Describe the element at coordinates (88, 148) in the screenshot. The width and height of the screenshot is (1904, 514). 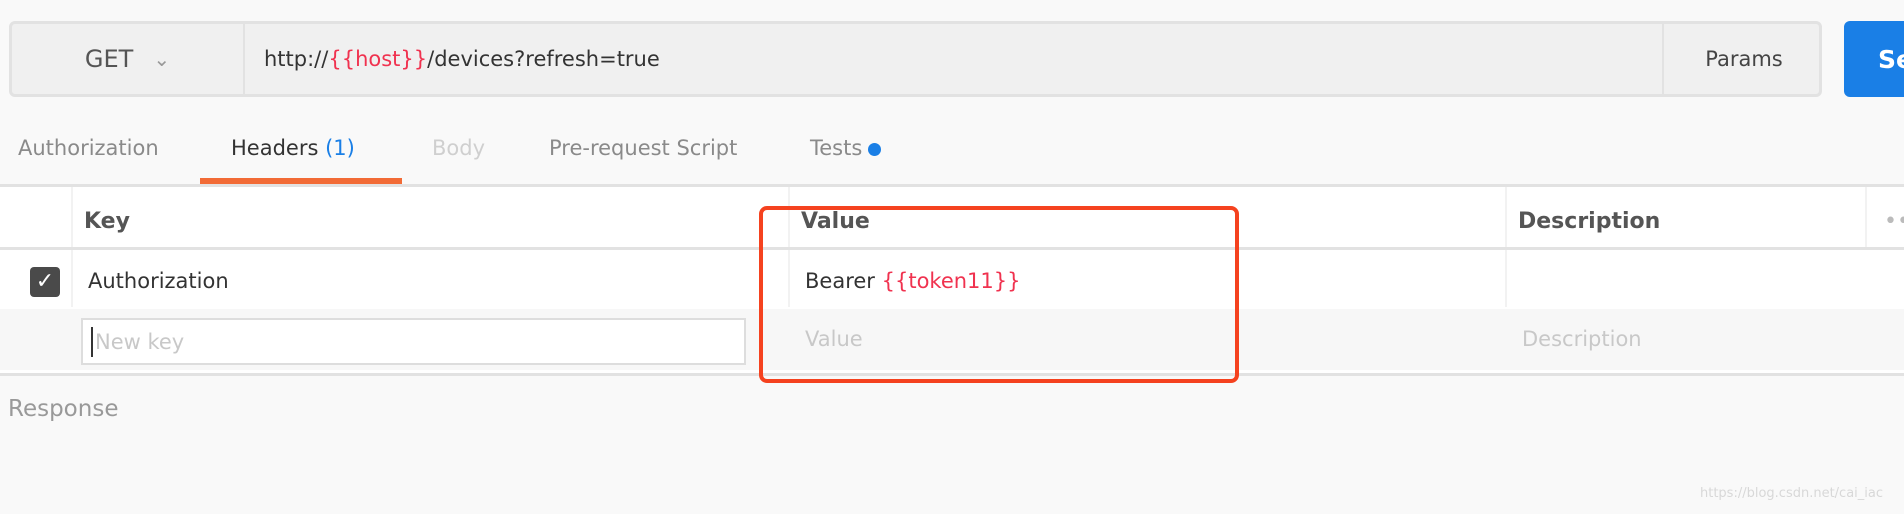
I see `tab-authorization: Authorization` at that location.